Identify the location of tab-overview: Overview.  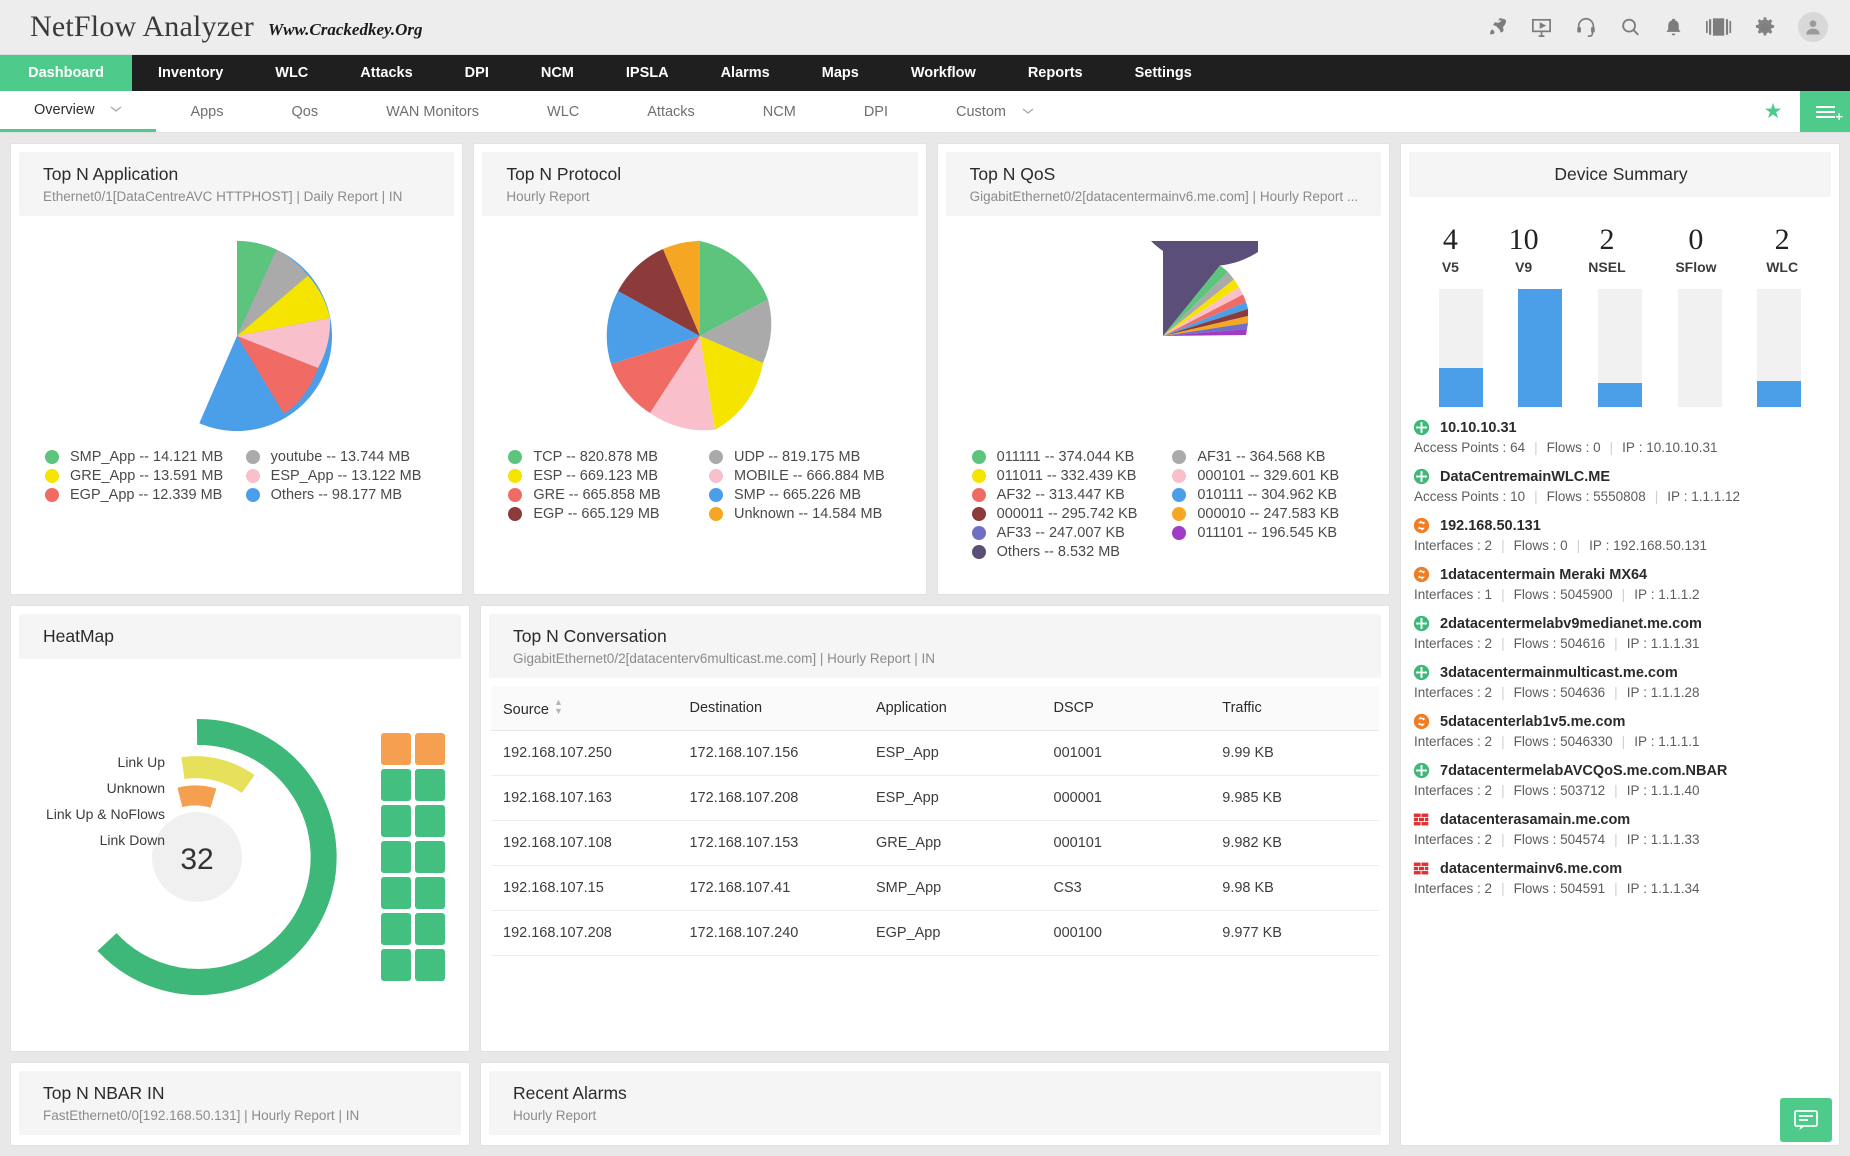
(78, 111).